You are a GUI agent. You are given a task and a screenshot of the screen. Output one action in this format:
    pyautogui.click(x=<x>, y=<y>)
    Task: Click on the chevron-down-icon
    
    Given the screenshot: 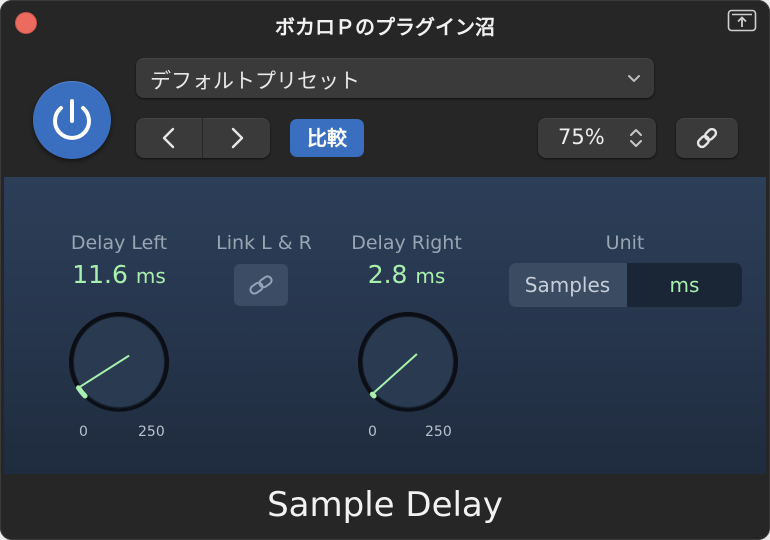 What is the action you would take?
    pyautogui.click(x=634, y=78)
    